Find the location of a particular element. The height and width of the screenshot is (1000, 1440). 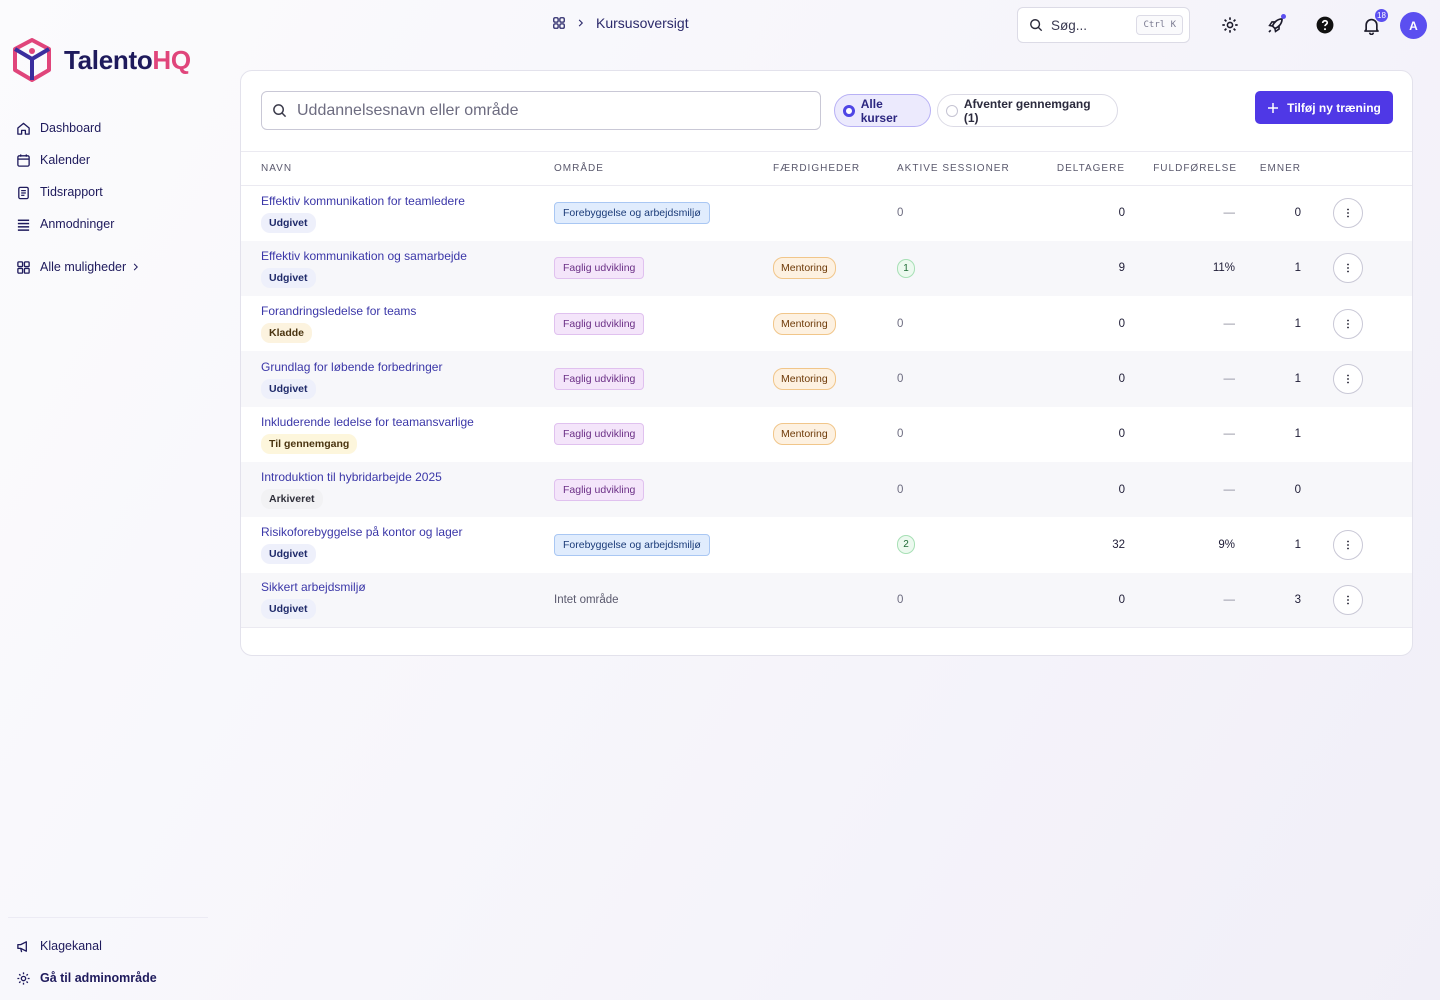

status-badge: Kladde is located at coordinates (287, 333).